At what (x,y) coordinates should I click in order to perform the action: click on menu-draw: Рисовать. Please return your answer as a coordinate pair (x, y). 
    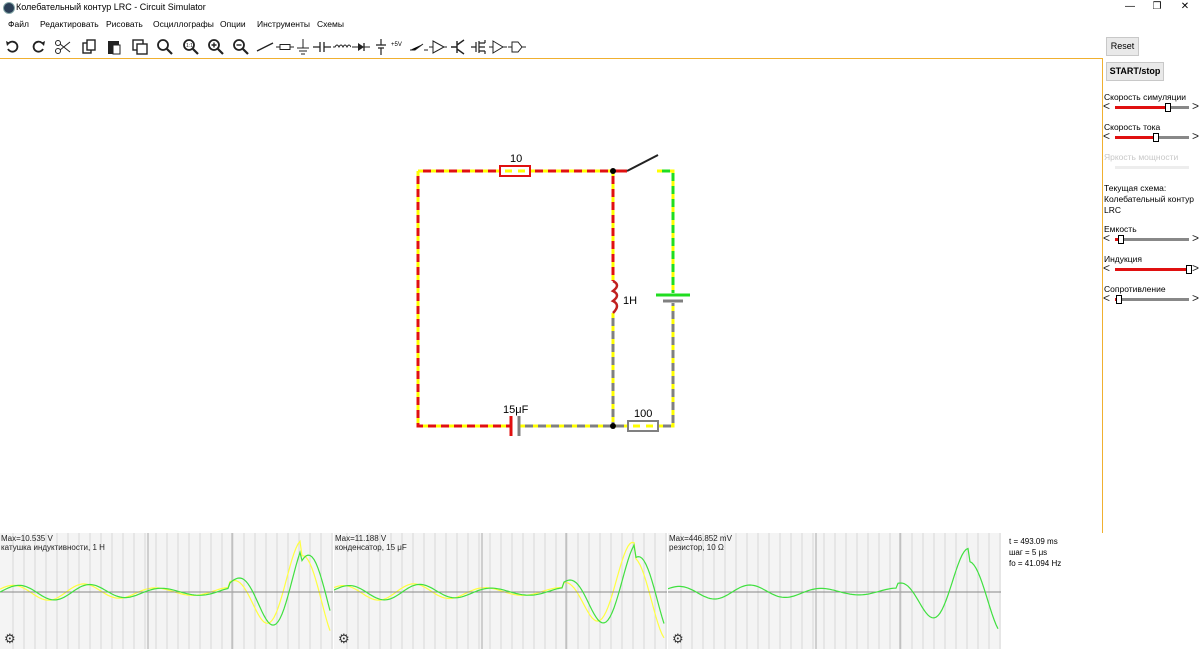
    Looking at the image, I should click on (124, 24).